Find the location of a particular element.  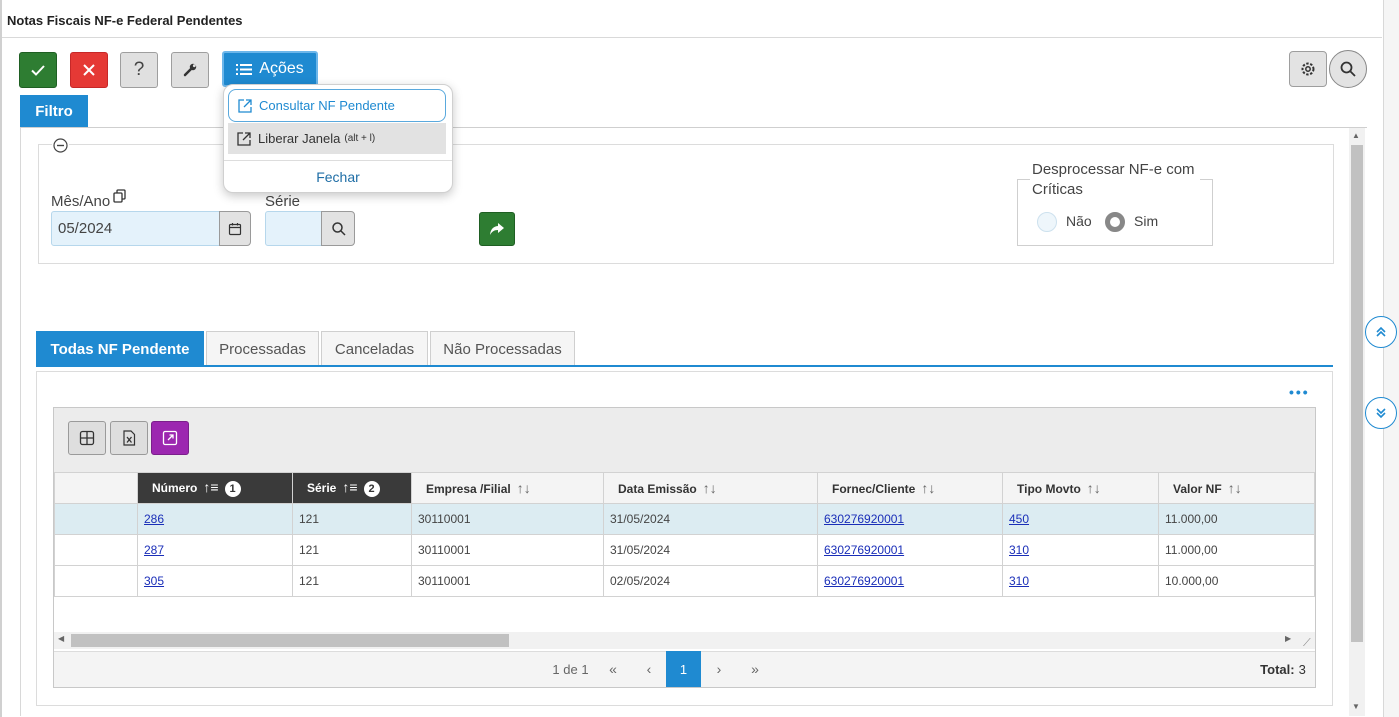

cell-numero: 286 is located at coordinates (215, 519).